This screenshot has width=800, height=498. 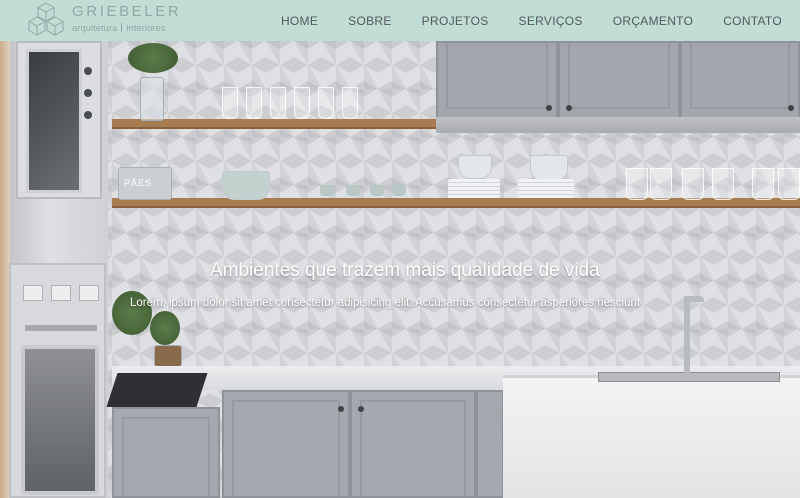 I want to click on brand-tagline-right: interiores, so click(x=146, y=28).